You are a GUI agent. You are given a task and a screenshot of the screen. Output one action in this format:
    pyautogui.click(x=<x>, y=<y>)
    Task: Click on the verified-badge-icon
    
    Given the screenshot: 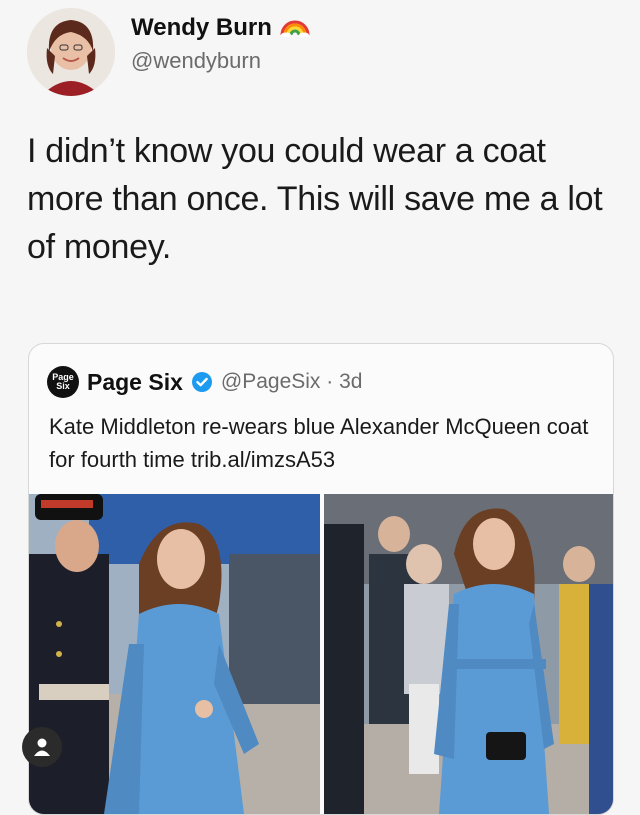 What is the action you would take?
    pyautogui.click(x=201, y=382)
    